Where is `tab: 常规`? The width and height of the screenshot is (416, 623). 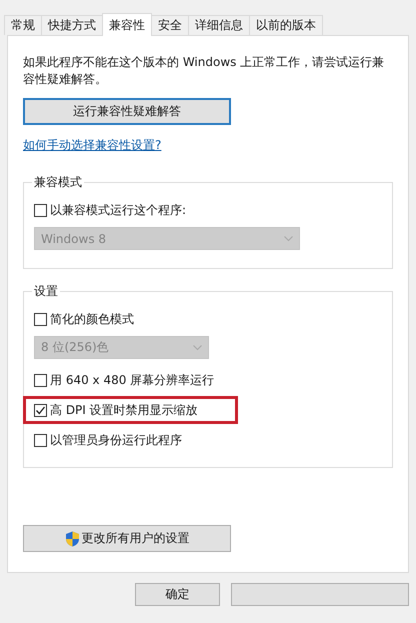
tab: 常规 is located at coordinates (23, 25).